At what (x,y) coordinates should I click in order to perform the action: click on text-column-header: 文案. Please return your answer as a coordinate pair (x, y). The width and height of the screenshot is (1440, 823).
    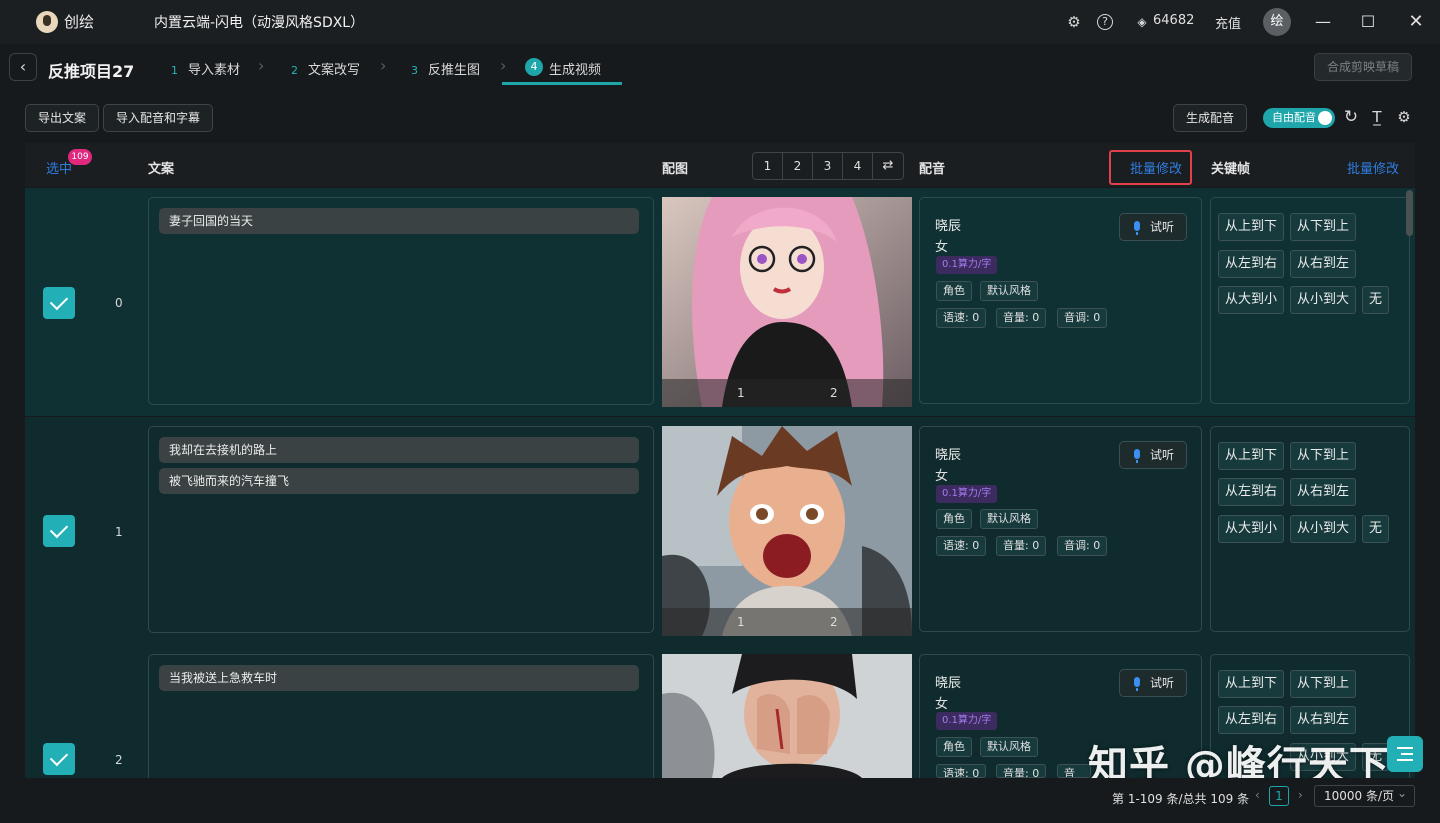
    Looking at the image, I should click on (161, 169).